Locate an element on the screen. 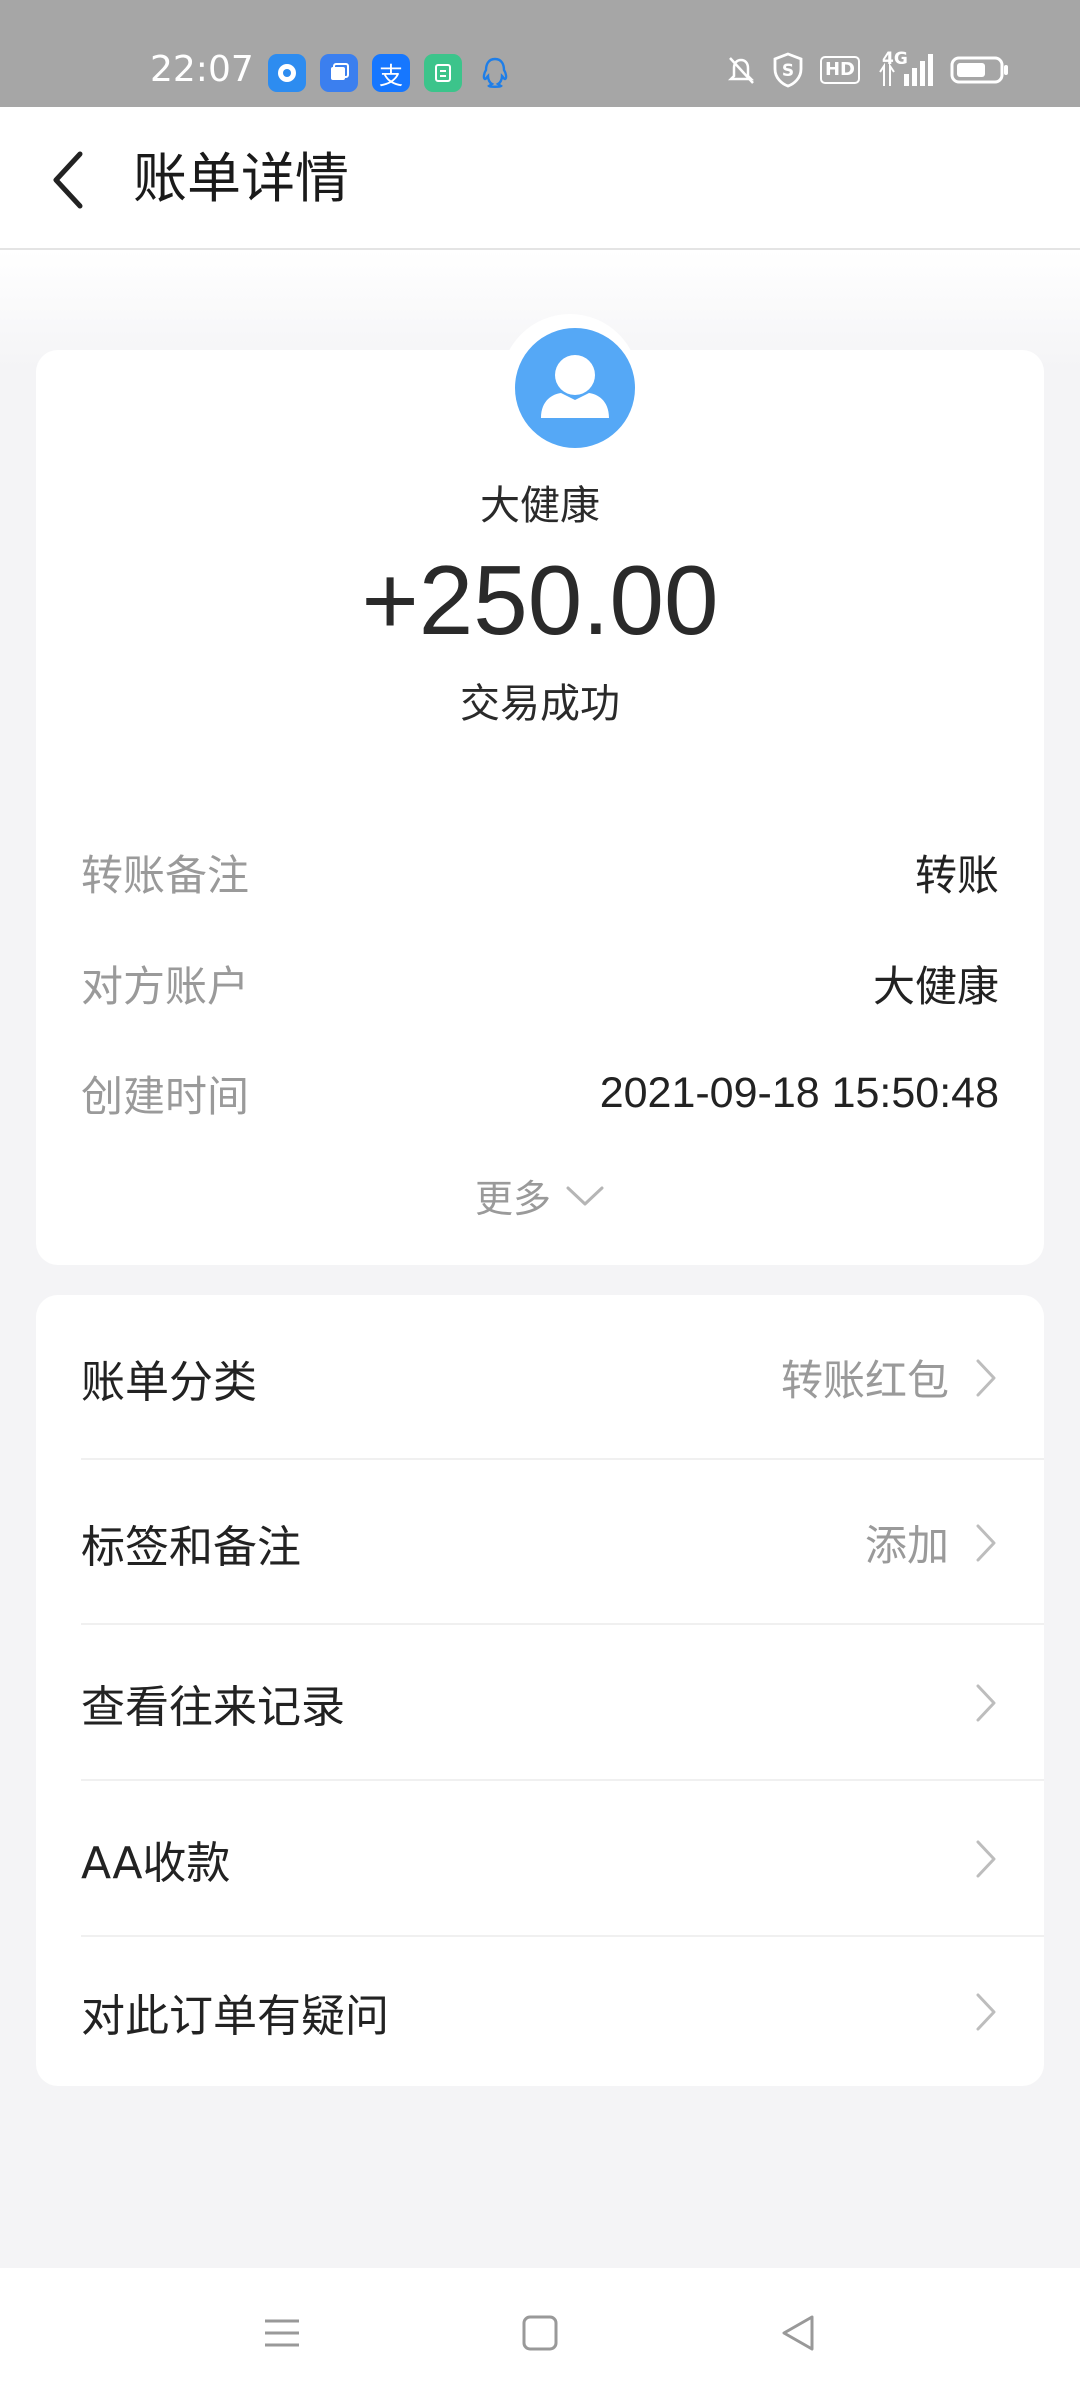 The height and width of the screenshot is (2400, 1080). detail-value: 转账 is located at coordinates (956, 875).